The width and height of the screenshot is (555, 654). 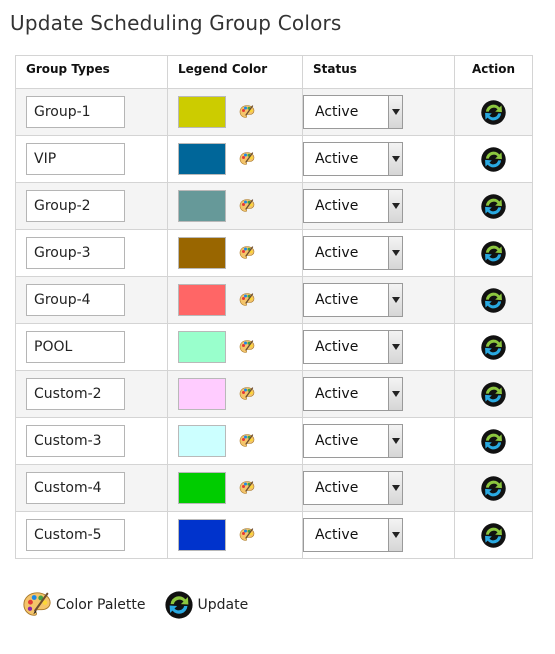 What do you see at coordinates (75, 206) in the screenshot?
I see `group-name-input: Group-2` at bounding box center [75, 206].